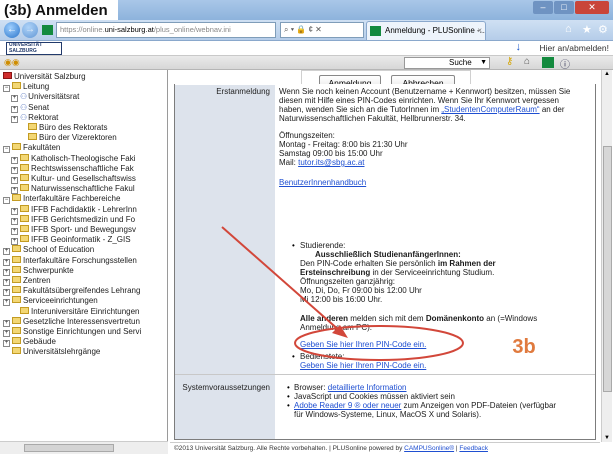  I want to click on star-icon: ★, so click(587, 29).